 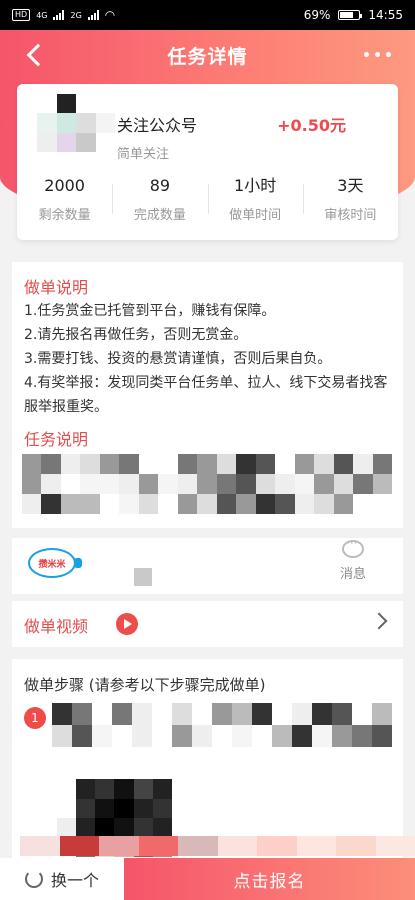 What do you see at coordinates (353, 547) in the screenshot?
I see `chat-bubble-icon` at bounding box center [353, 547].